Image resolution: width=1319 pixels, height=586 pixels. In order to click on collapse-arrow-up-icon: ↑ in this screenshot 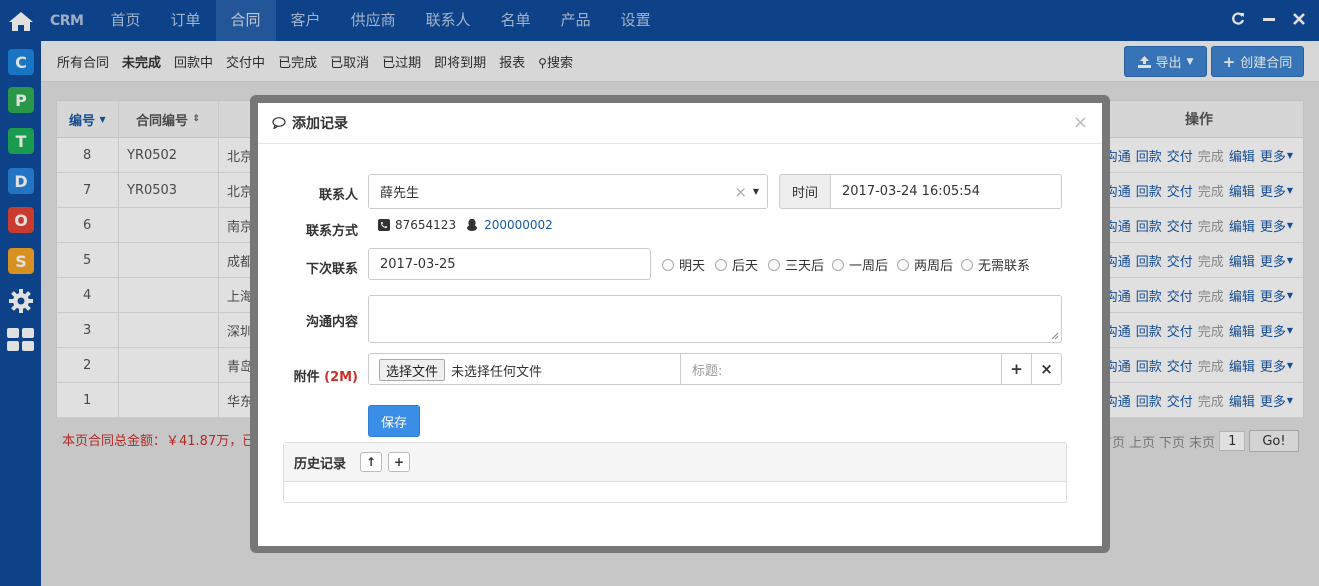, I will do `click(371, 462)`.